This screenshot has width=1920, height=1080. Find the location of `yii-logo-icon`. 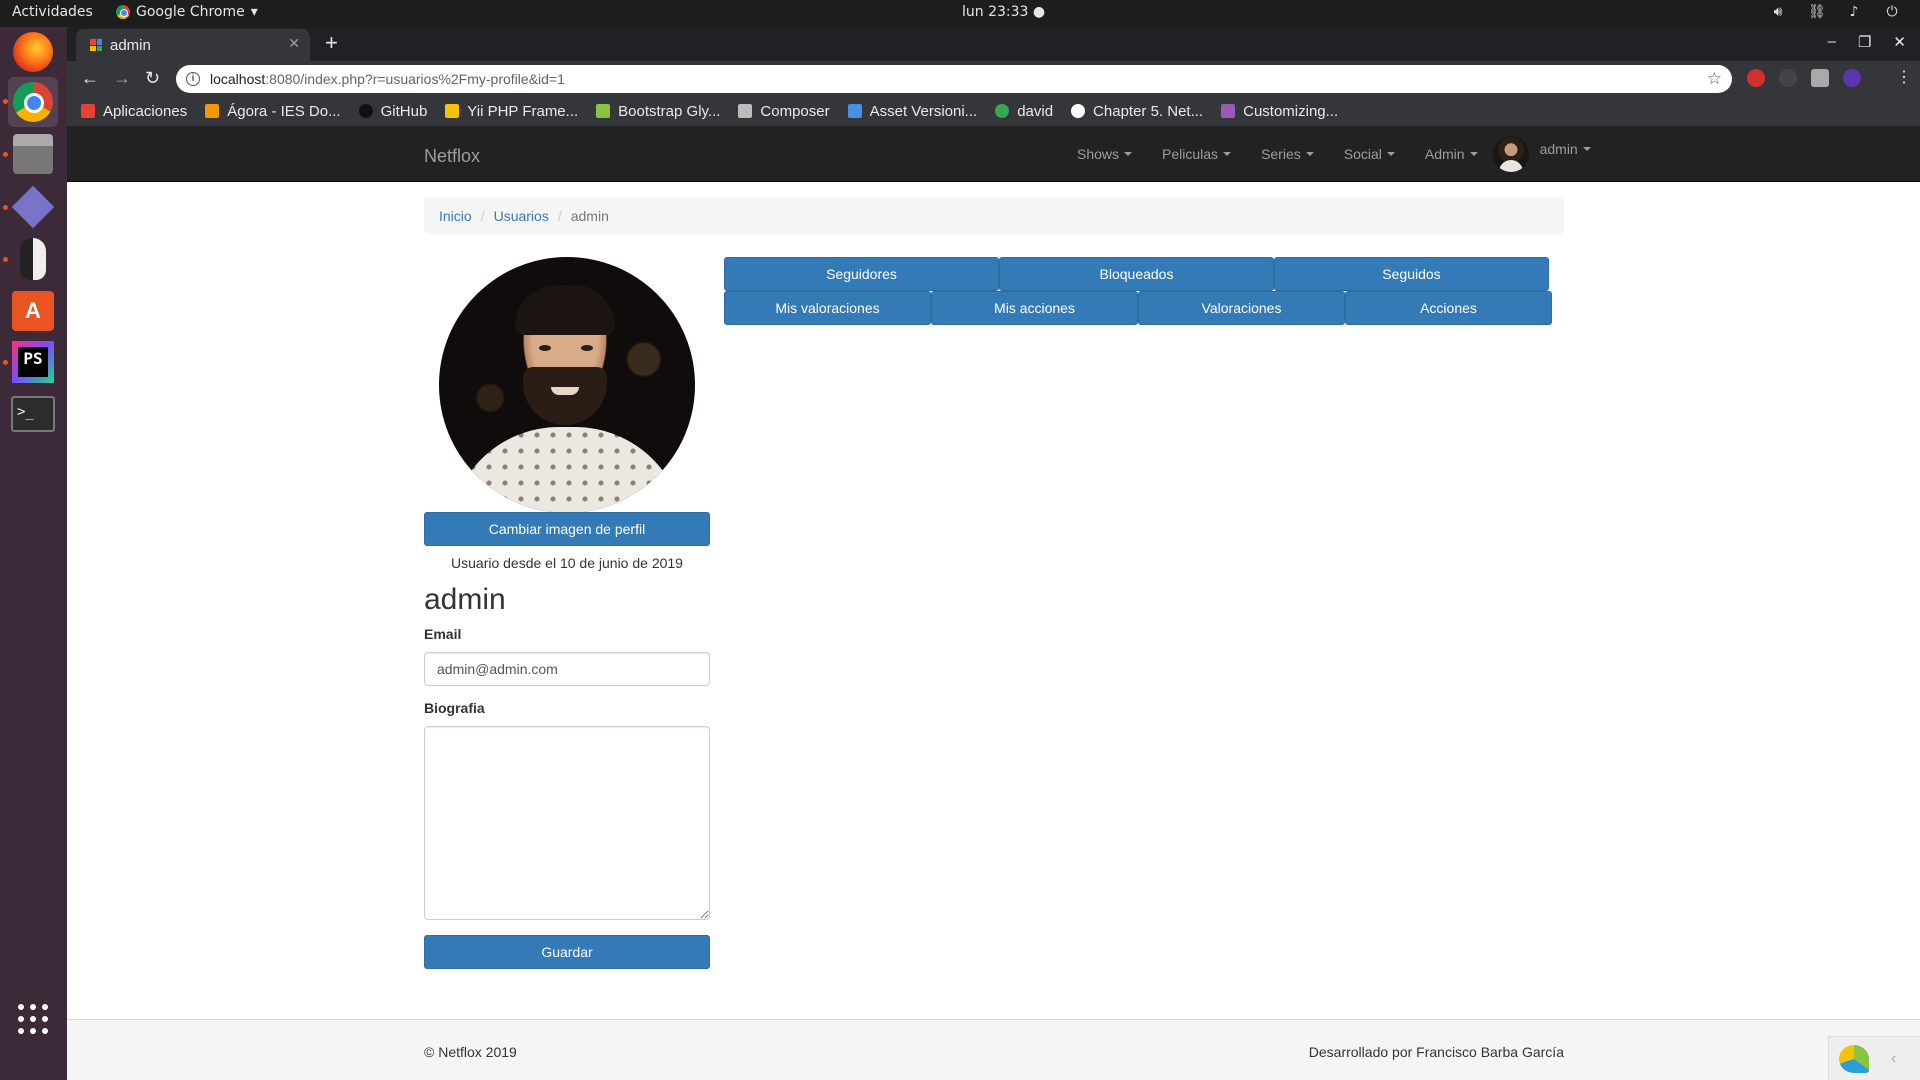

yii-logo-icon is located at coordinates (1854, 1058).